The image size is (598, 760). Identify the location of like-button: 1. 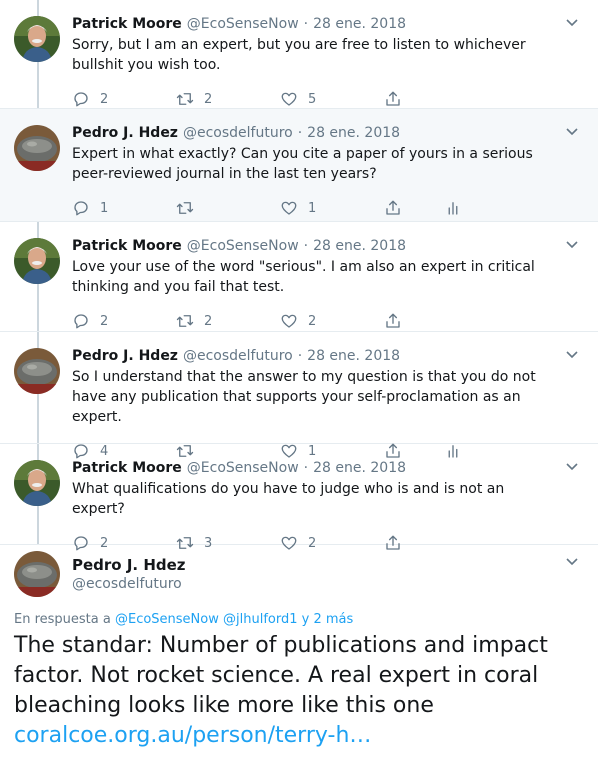
(332, 208).